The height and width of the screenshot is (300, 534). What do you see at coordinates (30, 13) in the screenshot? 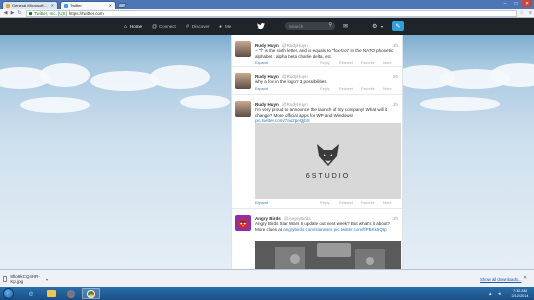
I see `lock-icon` at bounding box center [30, 13].